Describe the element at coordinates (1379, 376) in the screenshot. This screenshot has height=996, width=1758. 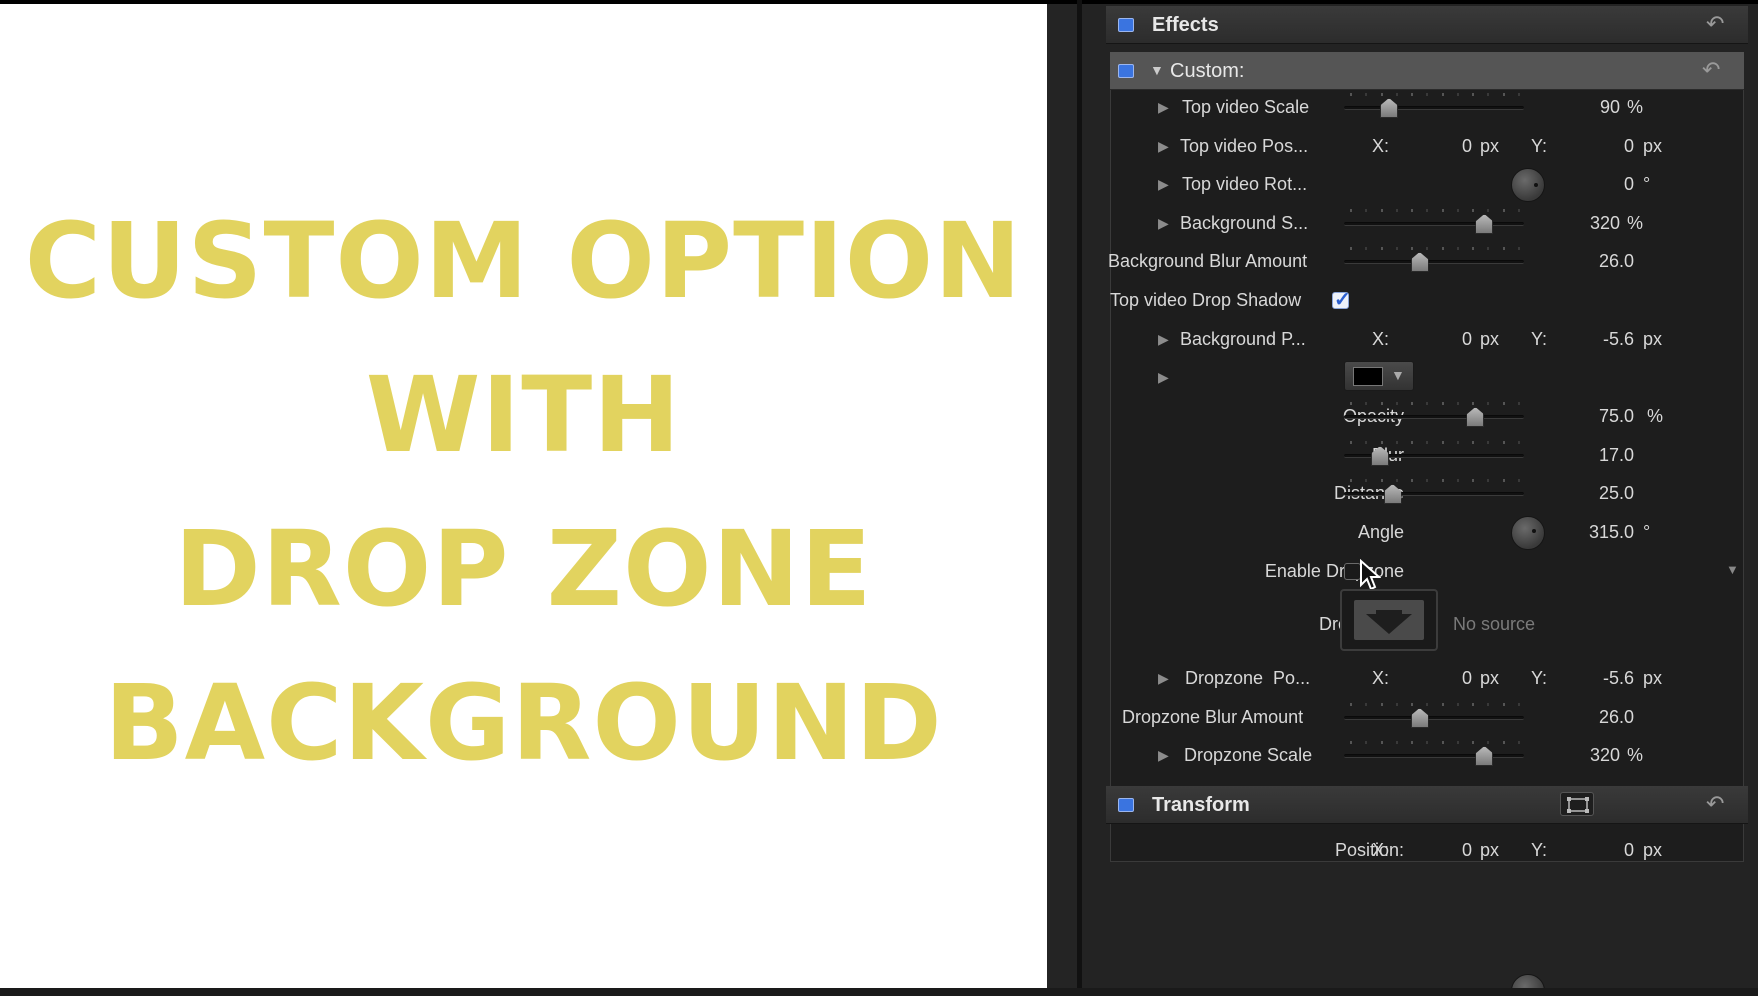
I see `color-well: ▼` at that location.